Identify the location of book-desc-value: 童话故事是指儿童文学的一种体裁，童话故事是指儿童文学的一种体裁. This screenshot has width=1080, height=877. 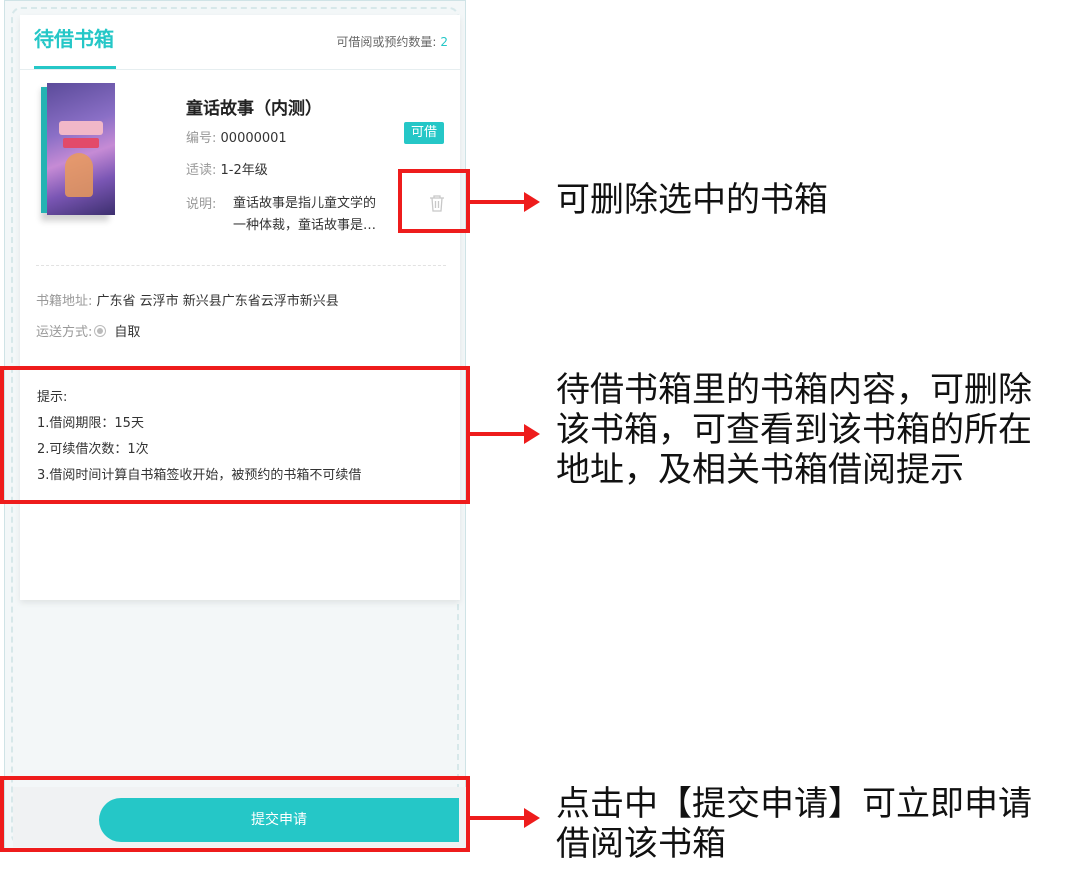
(305, 214).